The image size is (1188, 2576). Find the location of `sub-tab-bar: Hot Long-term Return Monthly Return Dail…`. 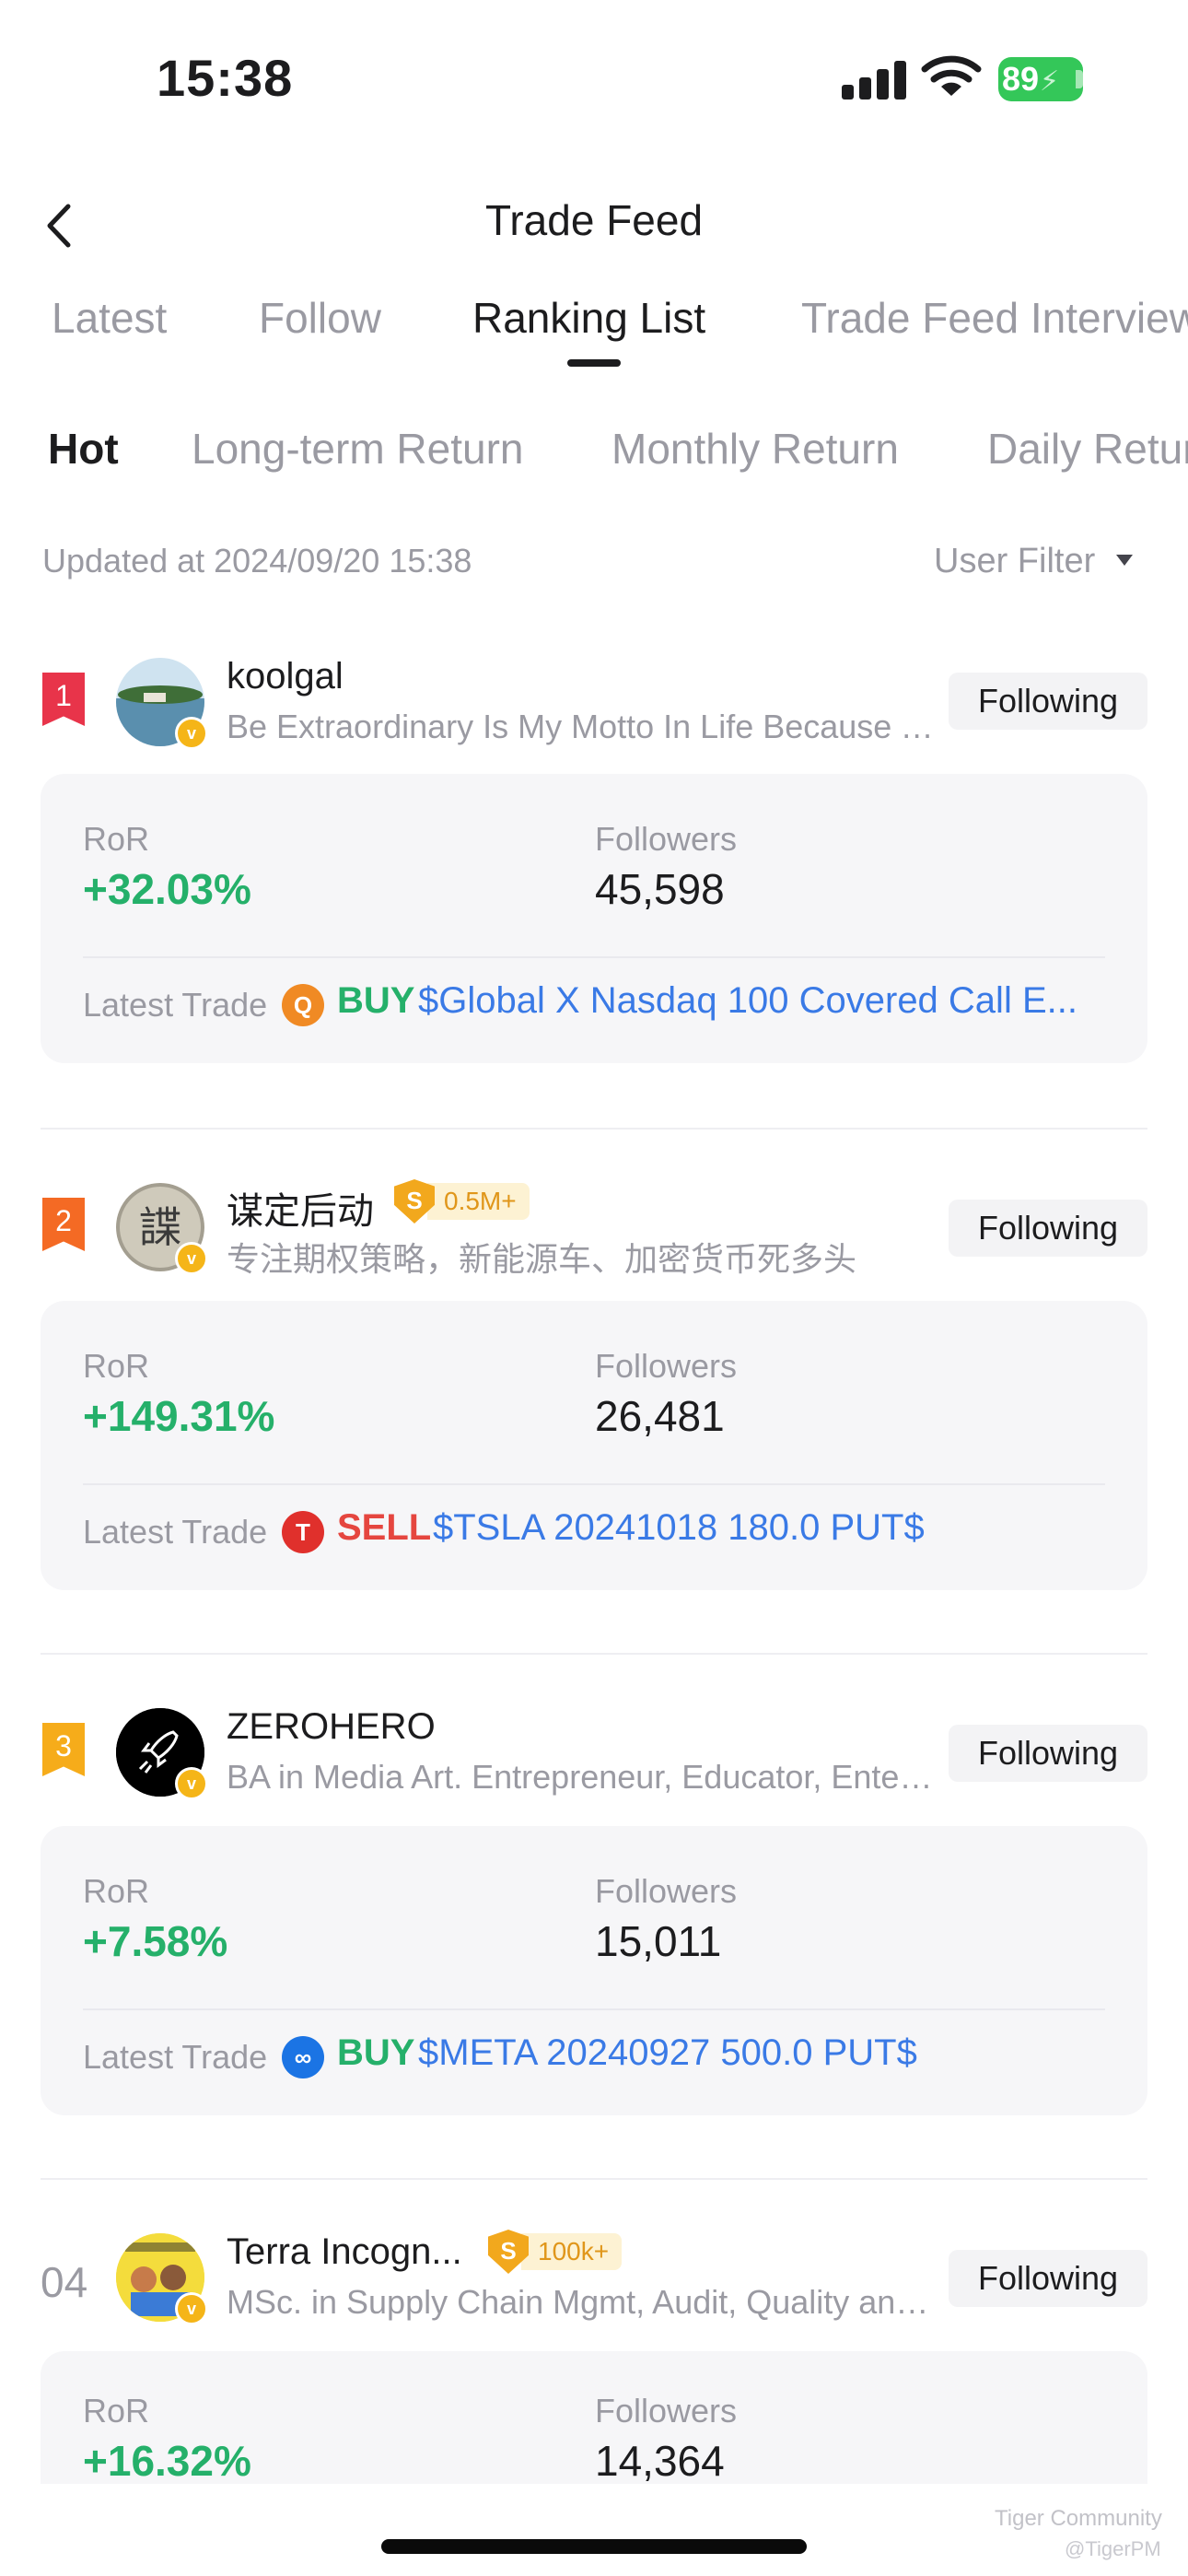

sub-tab-bar: Hot Long-term Return Monthly Return Dail… is located at coordinates (594, 456).